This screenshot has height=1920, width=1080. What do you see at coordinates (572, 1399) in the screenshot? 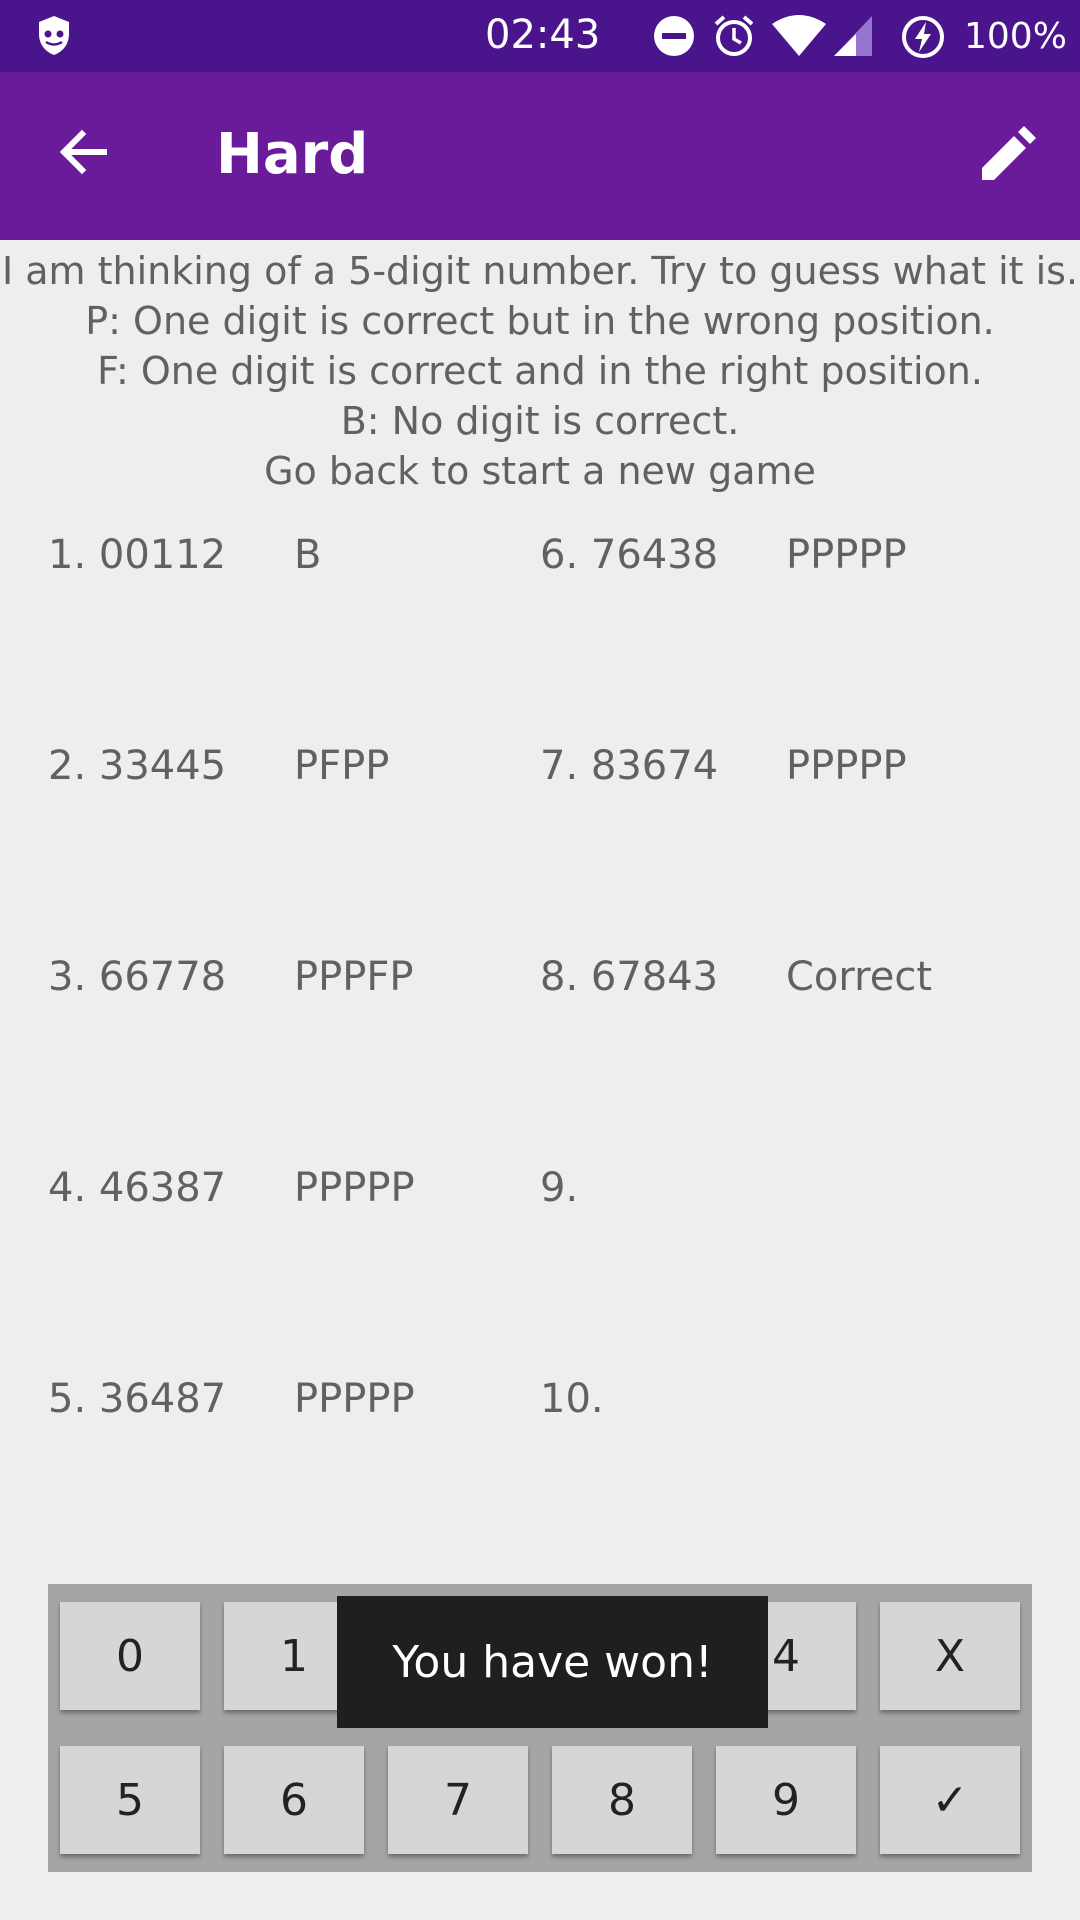
I see `guess-label: 10.` at bounding box center [572, 1399].